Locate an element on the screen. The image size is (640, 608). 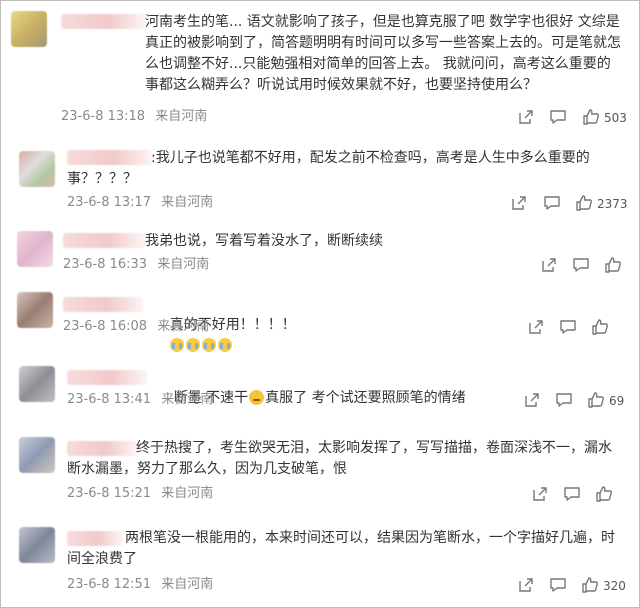
dizzy-emoji is located at coordinates (257, 397).